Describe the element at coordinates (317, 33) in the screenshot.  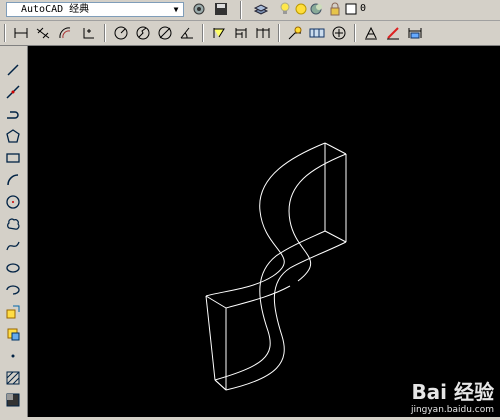
I see `tolerance-icon` at that location.